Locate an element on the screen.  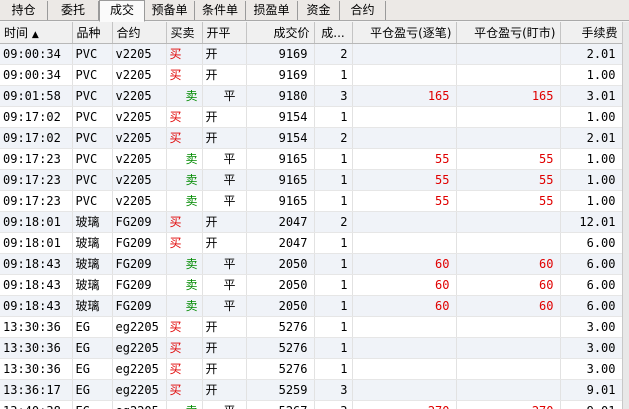
table-row: 09:17:02 PVC v2205 买 开 9154 1 1.00 is located at coordinates (311, 117).